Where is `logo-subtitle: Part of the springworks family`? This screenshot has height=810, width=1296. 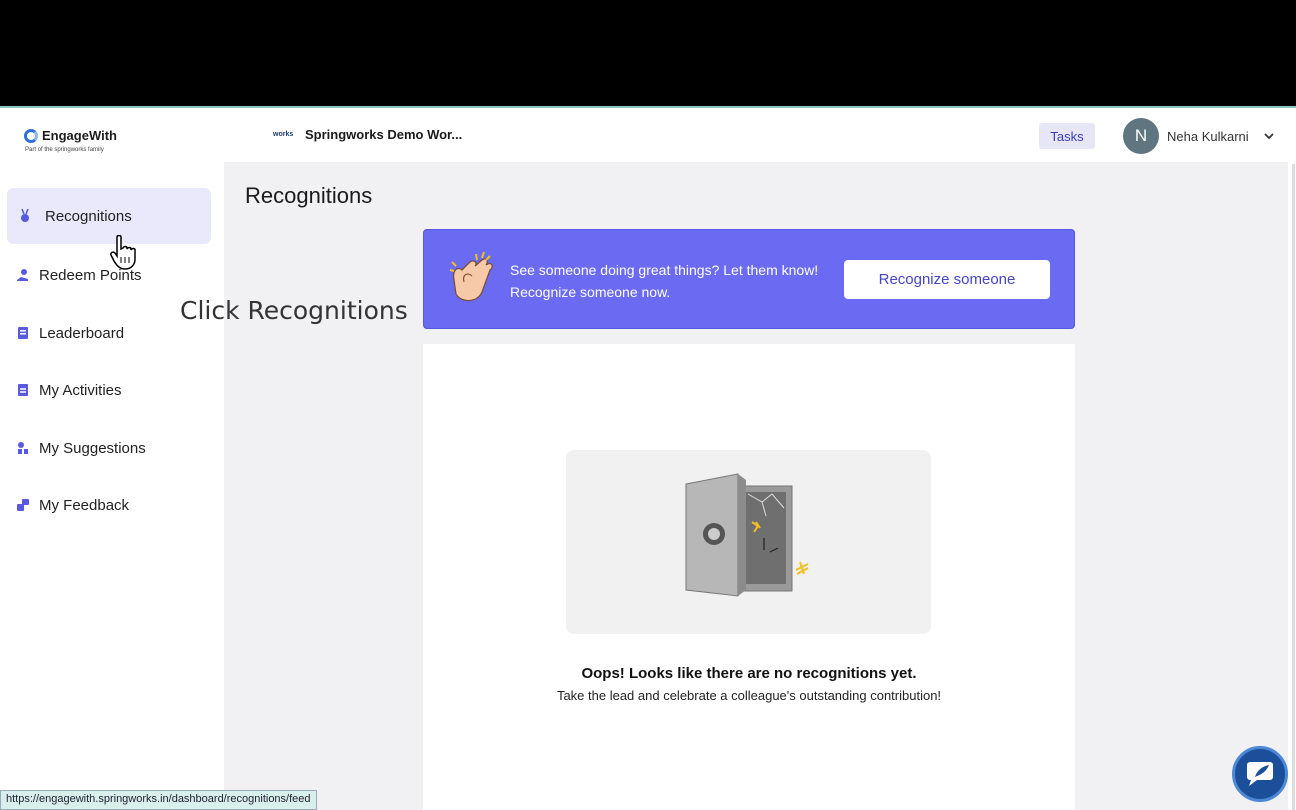 logo-subtitle: Part of the springworks family is located at coordinates (64, 150).